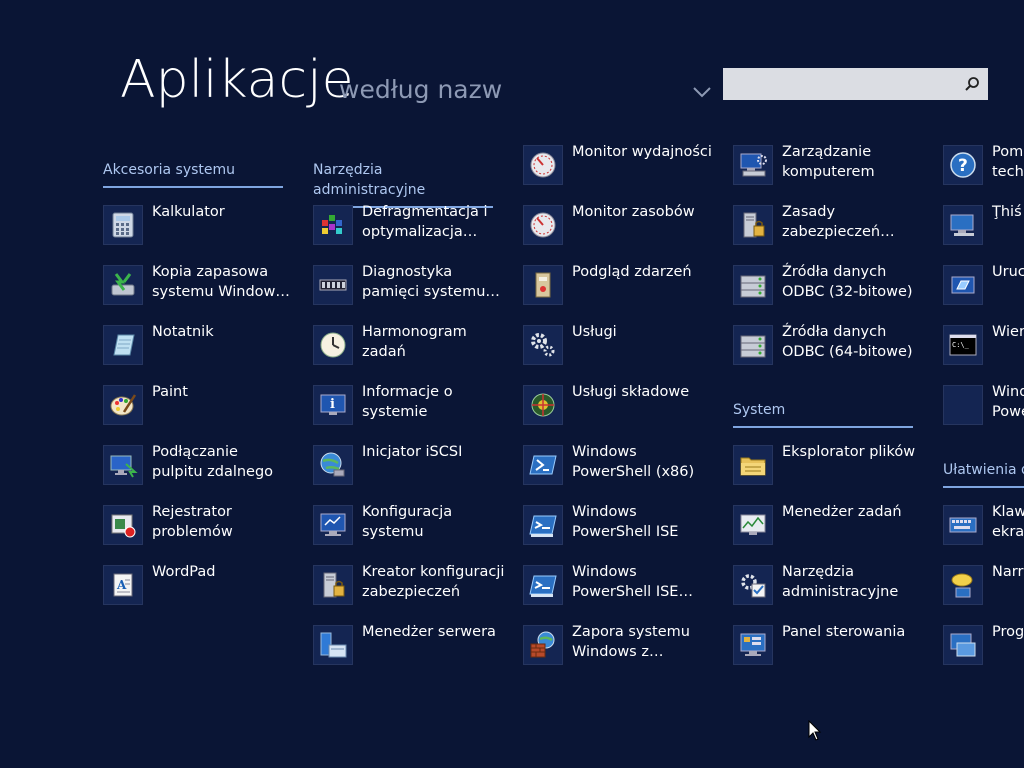 This screenshot has height=768, width=1024. I want to click on paint-icon, so click(123, 405).